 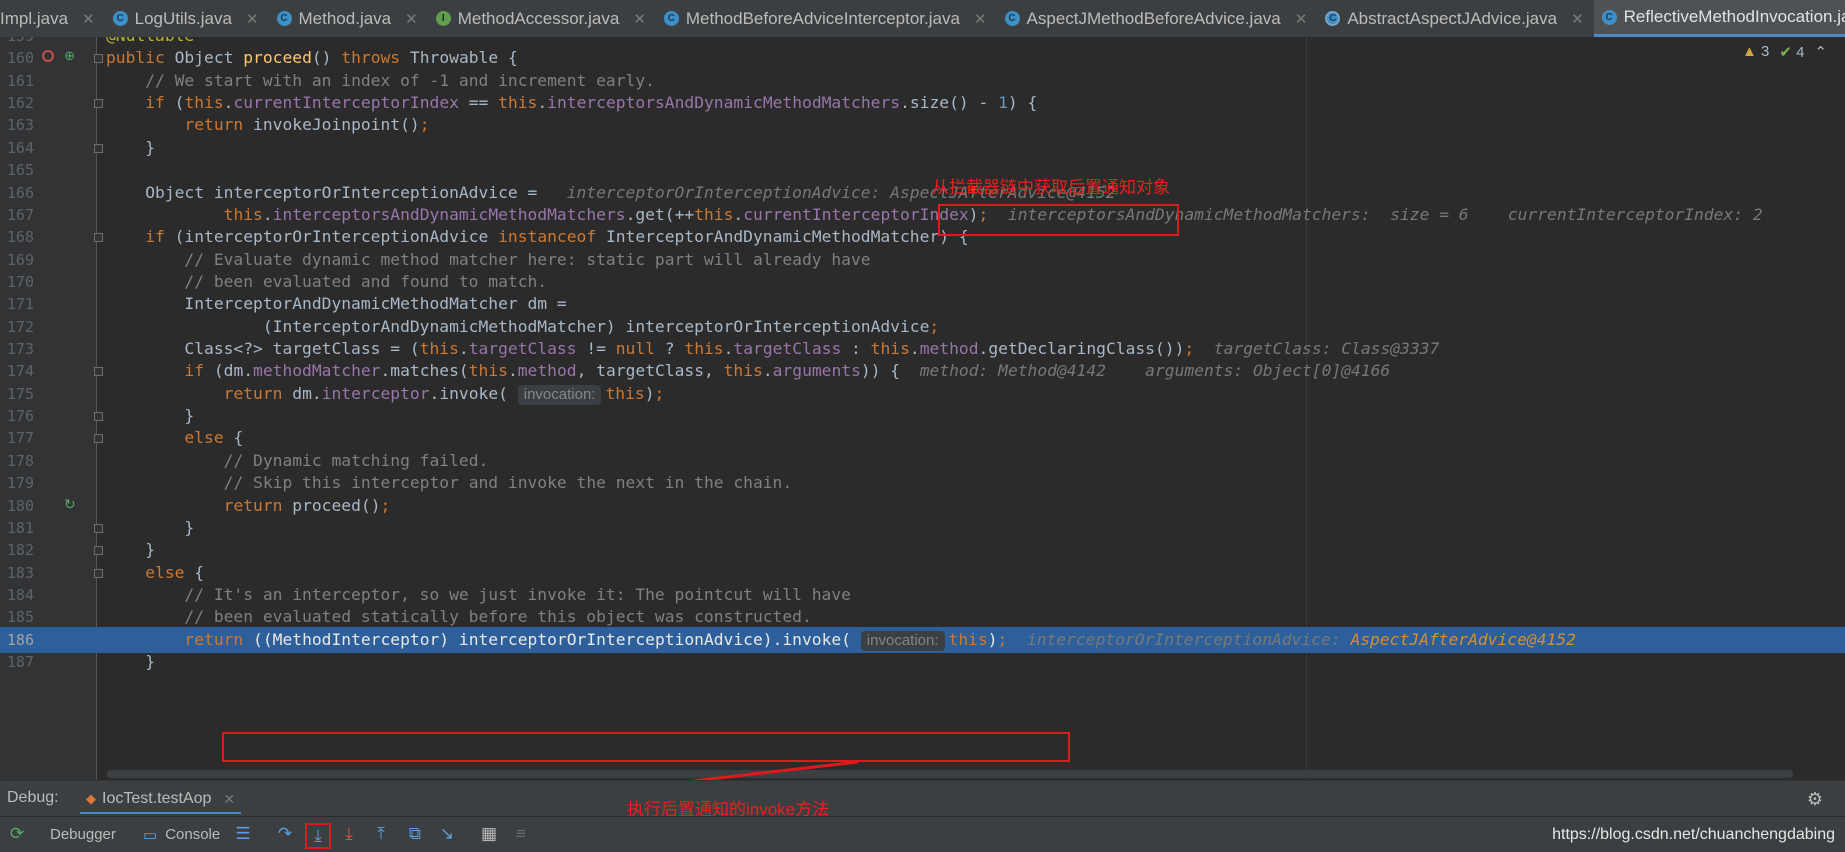 What do you see at coordinates (1051, 187) in the screenshot?
I see `annotation-top-note: 从拦截器链中获取后置通知对象` at bounding box center [1051, 187].